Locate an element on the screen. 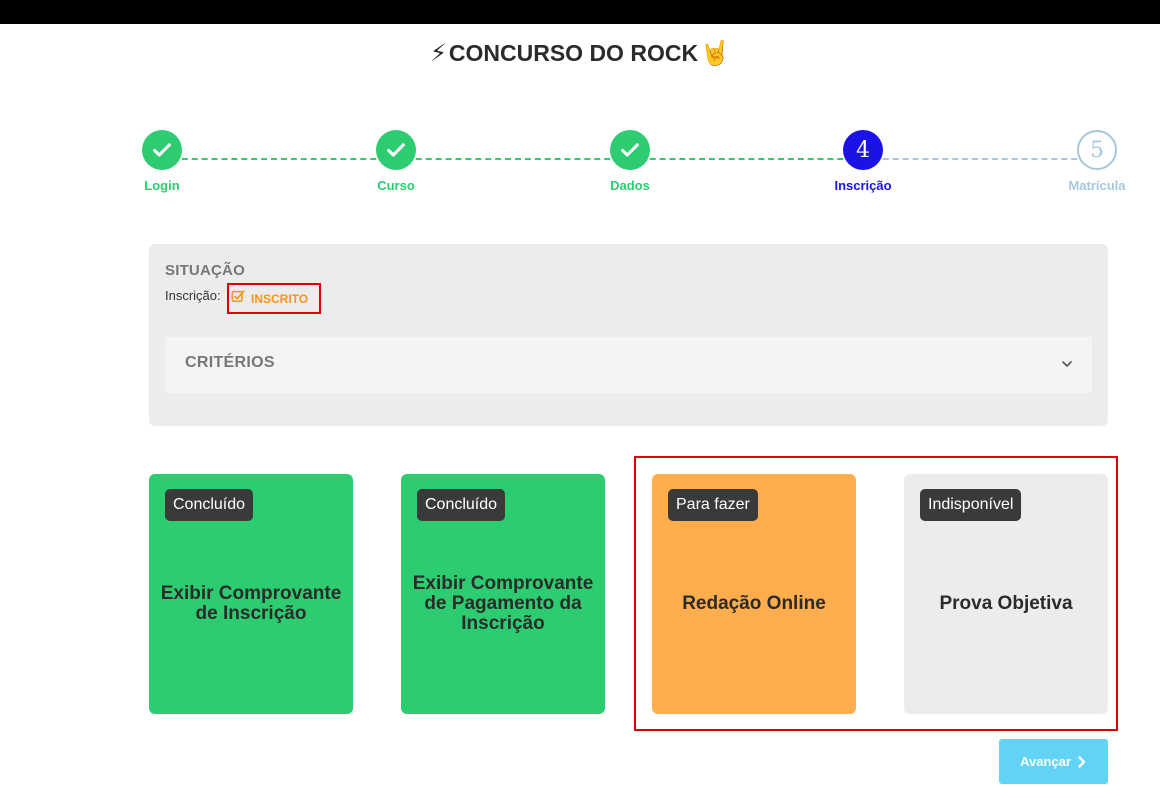 The width and height of the screenshot is (1160, 798). chevron-right-icon is located at coordinates (1082, 761).